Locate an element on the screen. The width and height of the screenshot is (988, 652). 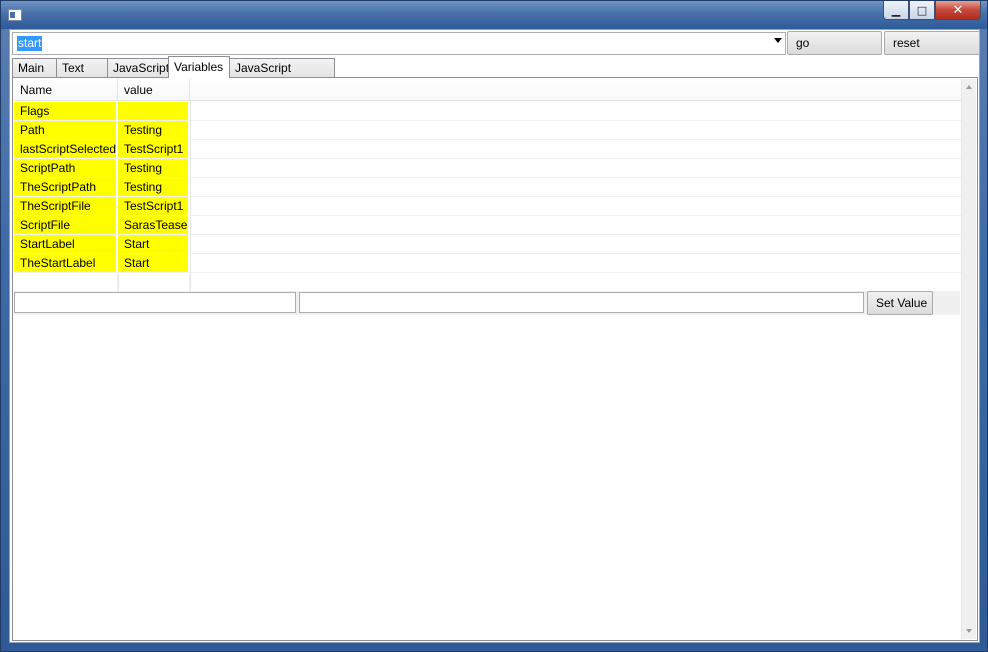
table-row-empty is located at coordinates (487, 282).